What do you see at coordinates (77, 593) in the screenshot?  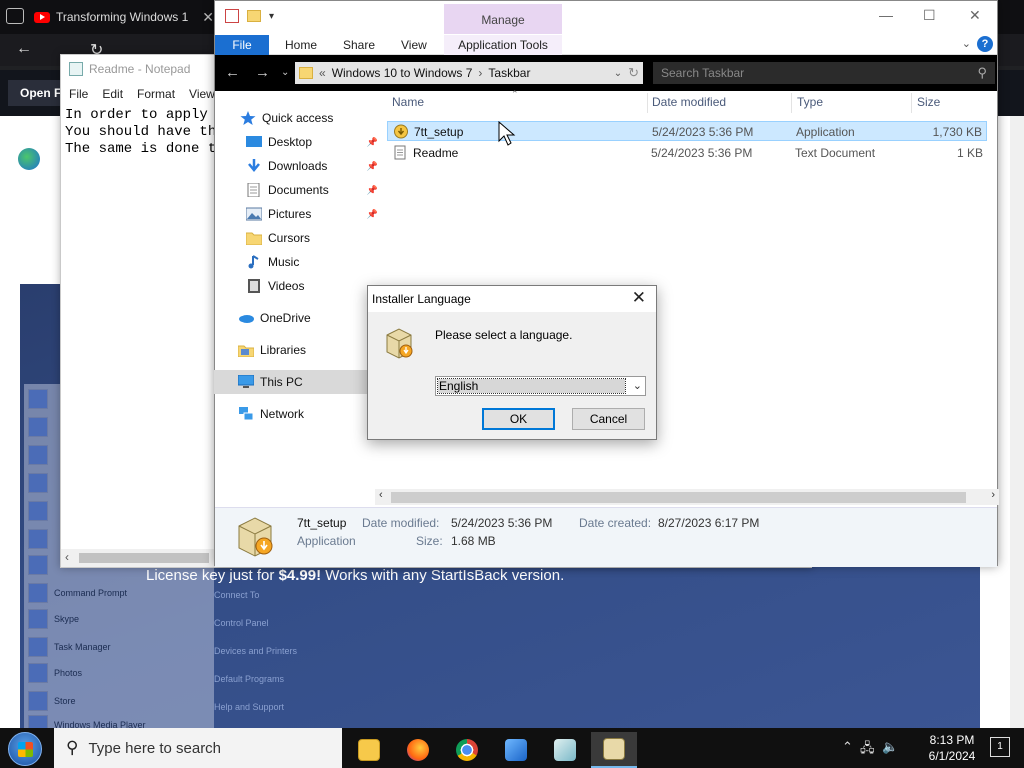 I see `startmenu-item-command-prompt: Command Prompt` at bounding box center [77, 593].